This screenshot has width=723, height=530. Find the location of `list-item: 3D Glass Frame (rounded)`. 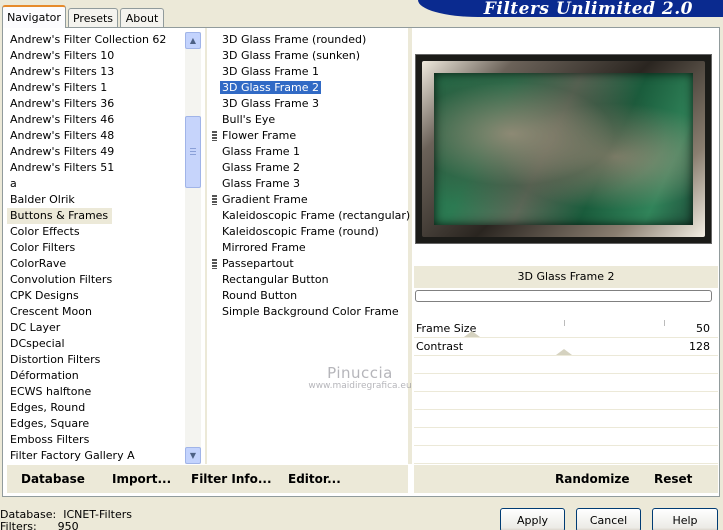

list-item: 3D Glass Frame (rounded) is located at coordinates (309, 40).